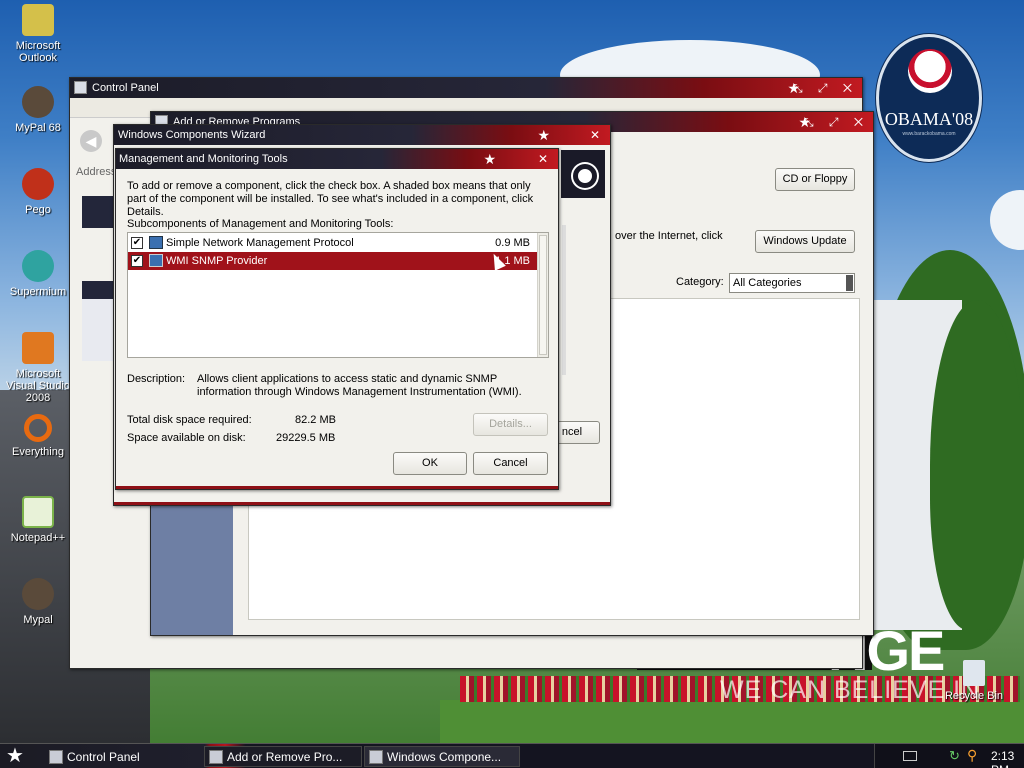 The image size is (1024, 768). I want to click on list-item-selected: ✔ WMI SNMP Provider 1.1 MB, so click(332, 261).